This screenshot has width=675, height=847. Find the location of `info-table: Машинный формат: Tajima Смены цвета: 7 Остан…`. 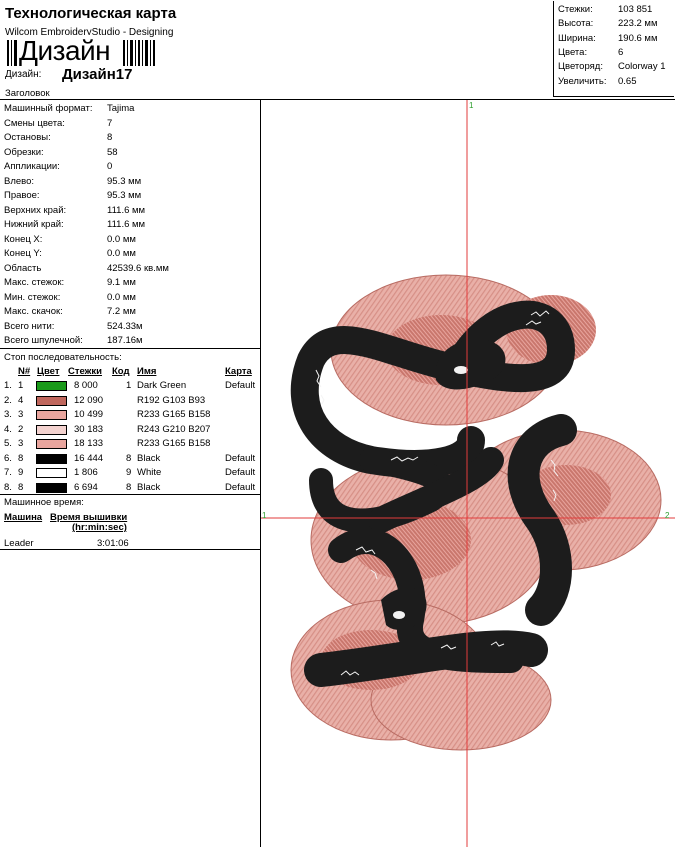

info-table: Машинный формат: Tajima Смены цвета: 7 Остан… is located at coordinates (130, 224).